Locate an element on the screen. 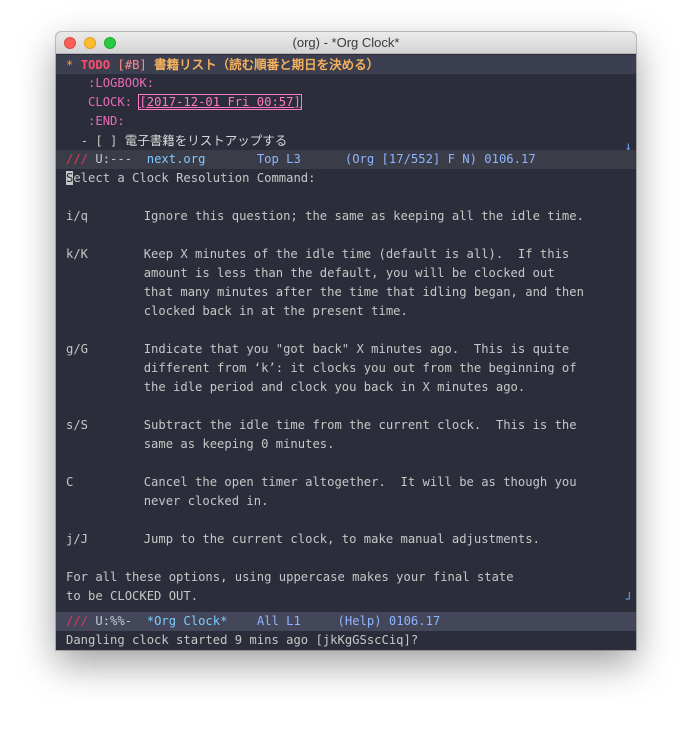  heading-stars: * is located at coordinates (70, 65).